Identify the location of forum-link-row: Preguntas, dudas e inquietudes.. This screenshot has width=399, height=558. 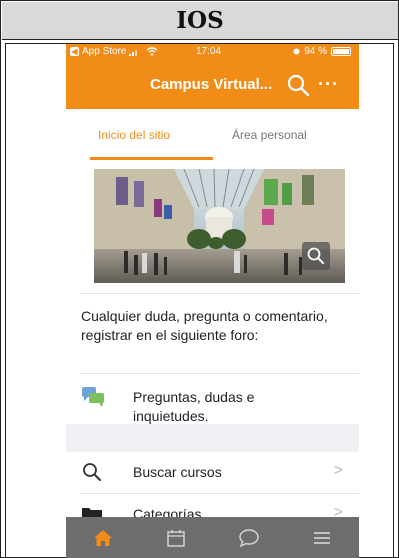
(212, 399).